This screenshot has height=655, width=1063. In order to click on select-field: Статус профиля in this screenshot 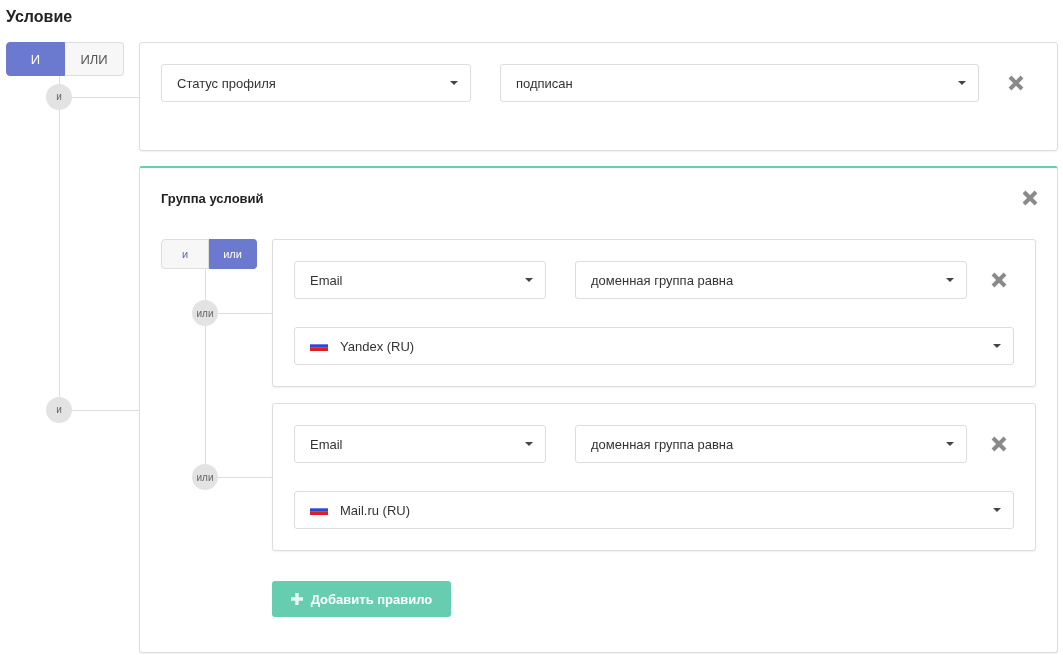, I will do `click(316, 83)`.